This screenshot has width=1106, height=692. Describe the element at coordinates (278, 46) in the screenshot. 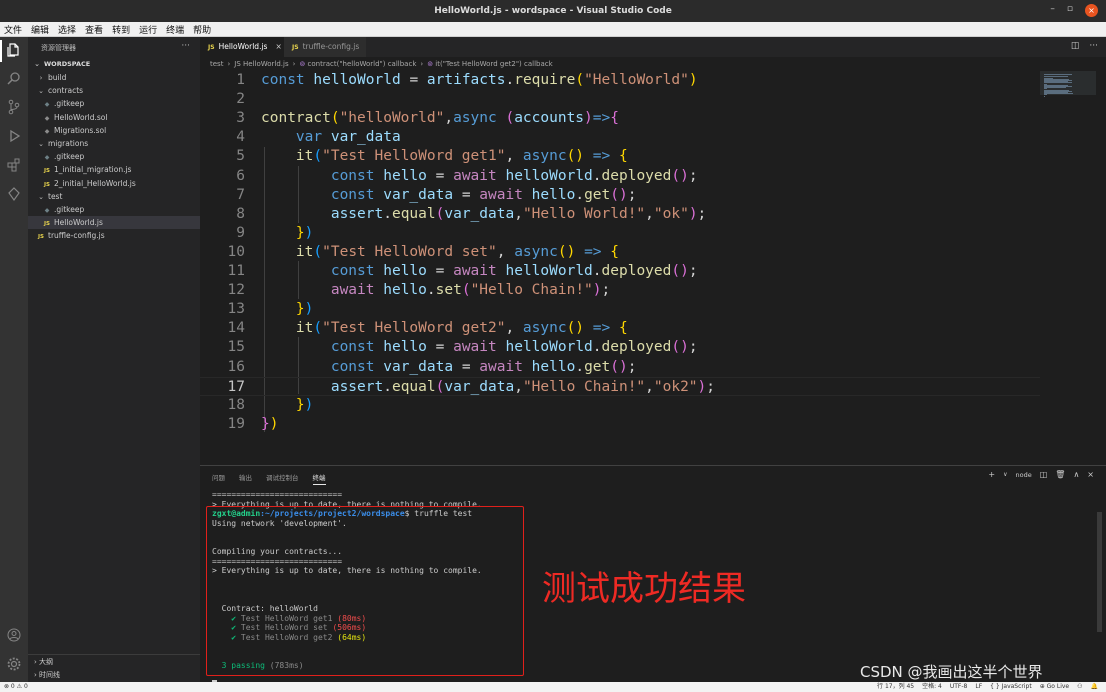

I see `close-tab-icon: ×` at that location.